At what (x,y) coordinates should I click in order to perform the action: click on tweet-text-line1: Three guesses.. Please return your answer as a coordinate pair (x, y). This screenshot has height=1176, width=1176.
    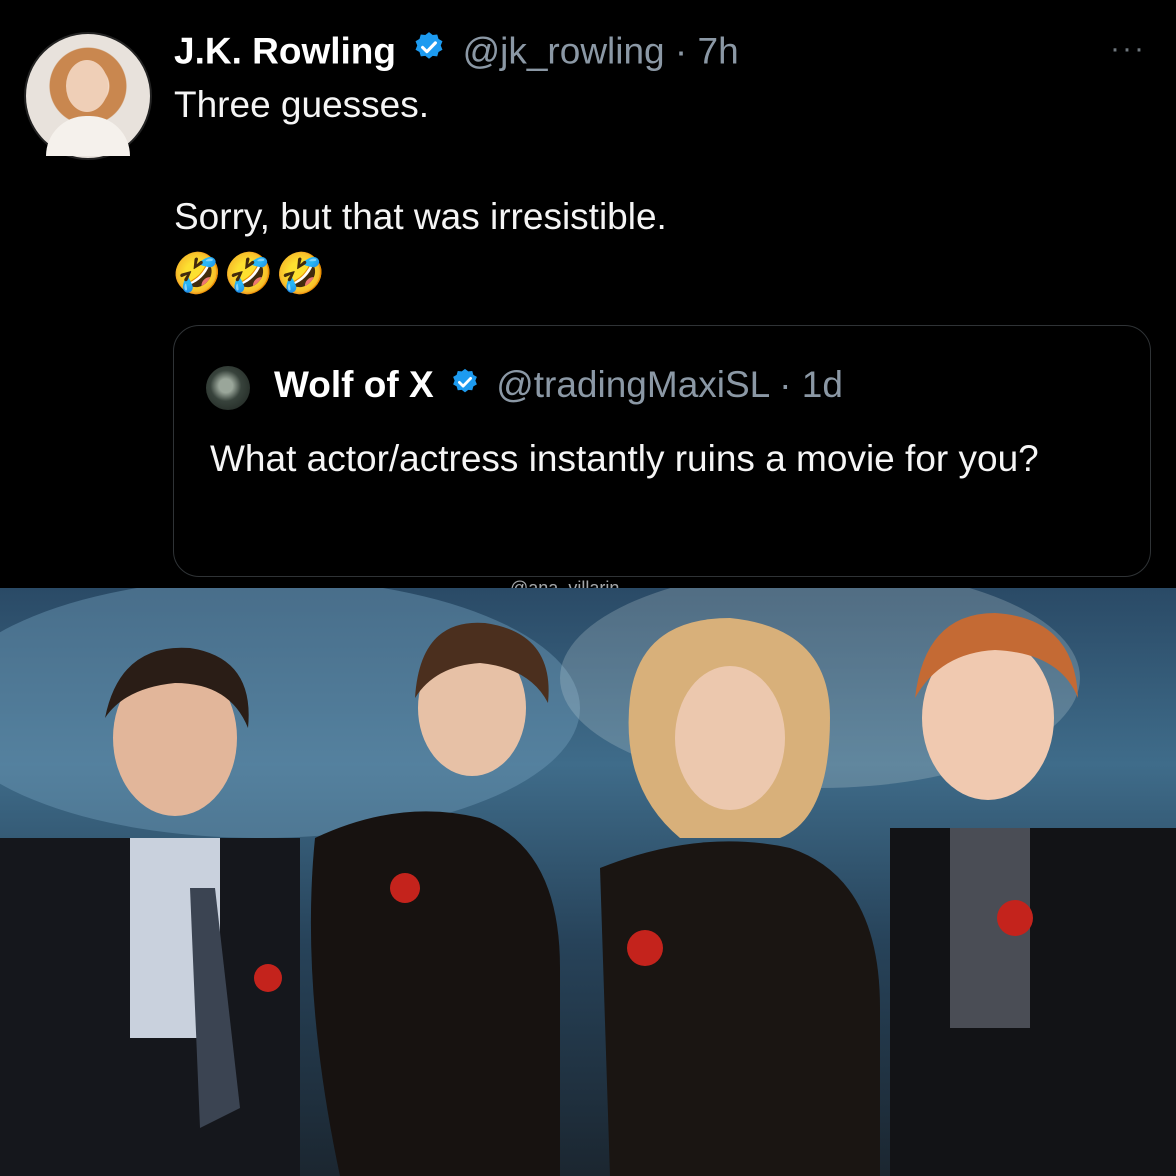
    Looking at the image, I should click on (302, 104).